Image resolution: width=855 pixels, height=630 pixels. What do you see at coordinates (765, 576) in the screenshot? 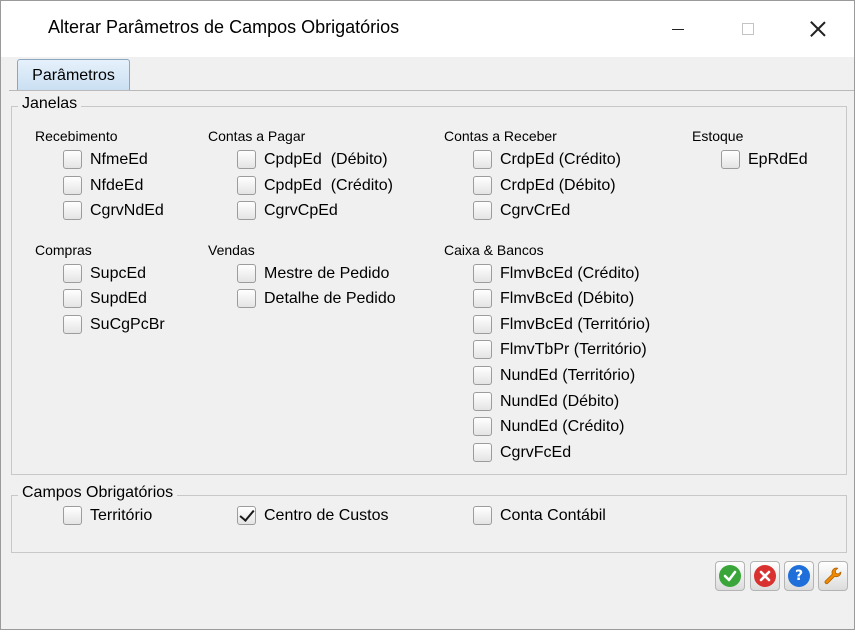
I see `cancel-button` at bounding box center [765, 576].